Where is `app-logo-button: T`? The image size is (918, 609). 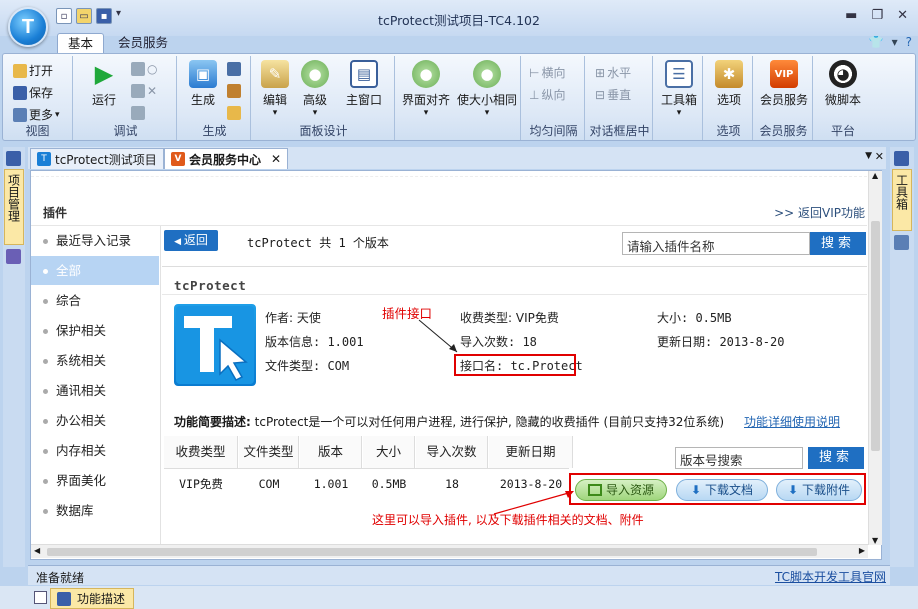
app-logo-button: T is located at coordinates (28, 27).